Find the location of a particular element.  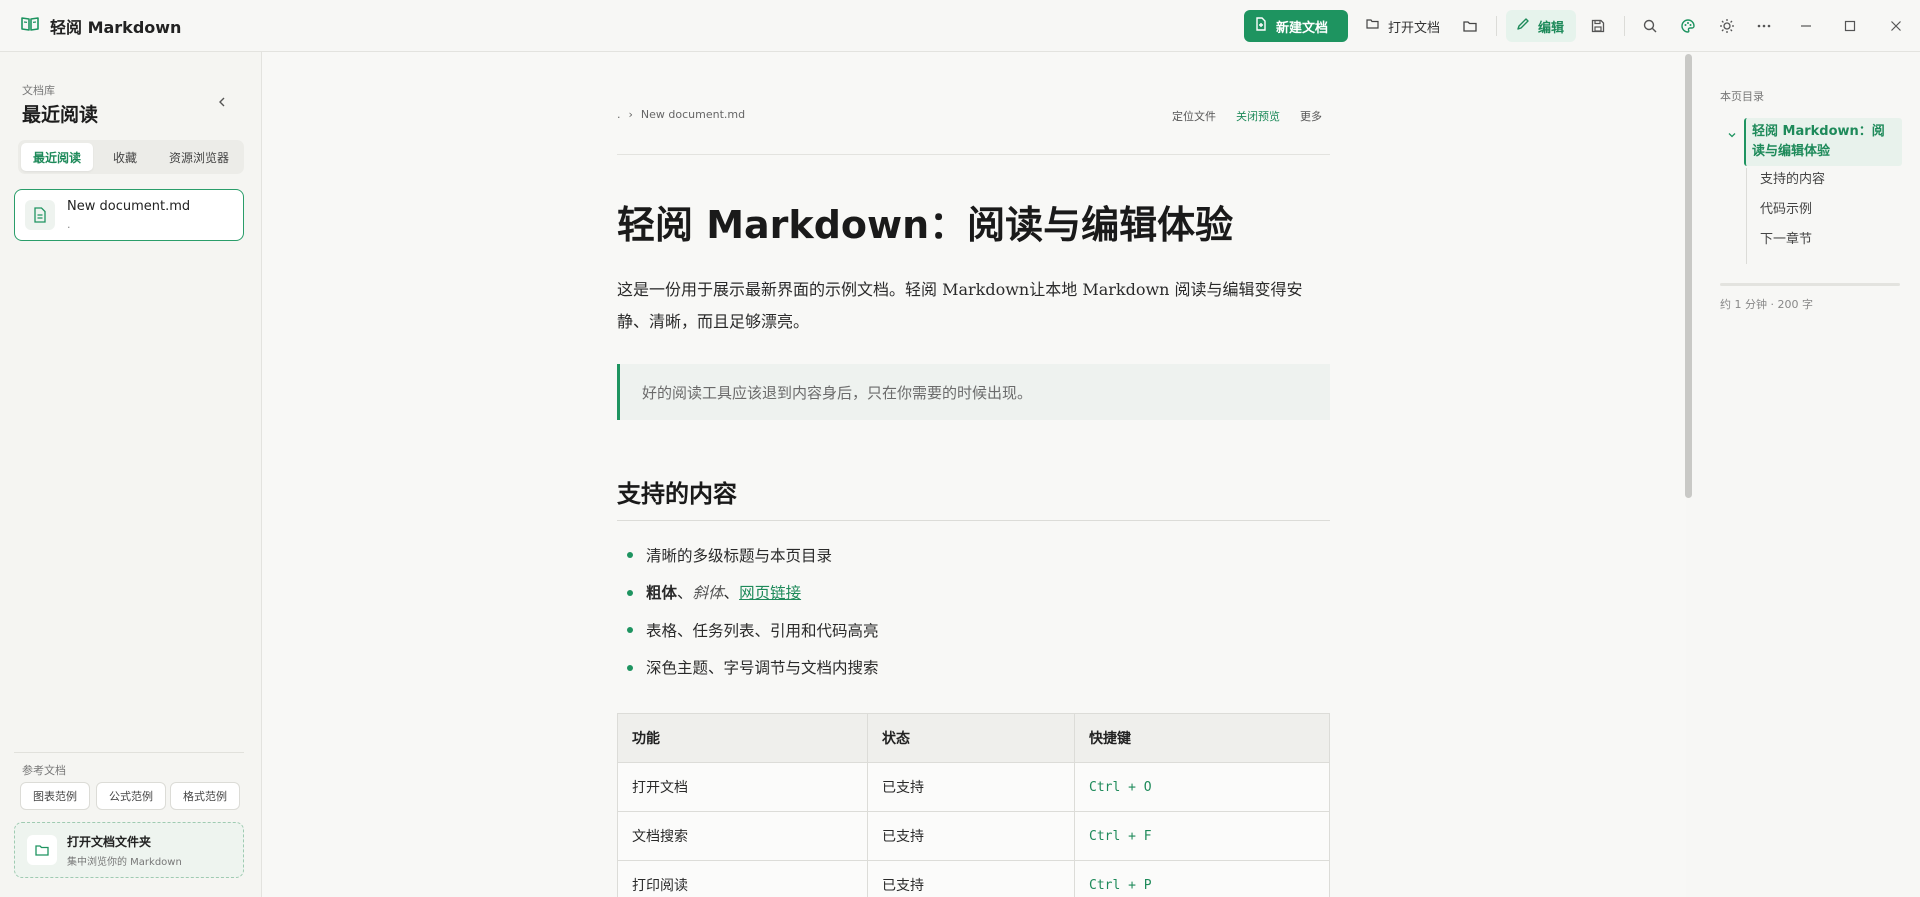

toc-item: 代码示例 is located at coordinates (1786, 207).